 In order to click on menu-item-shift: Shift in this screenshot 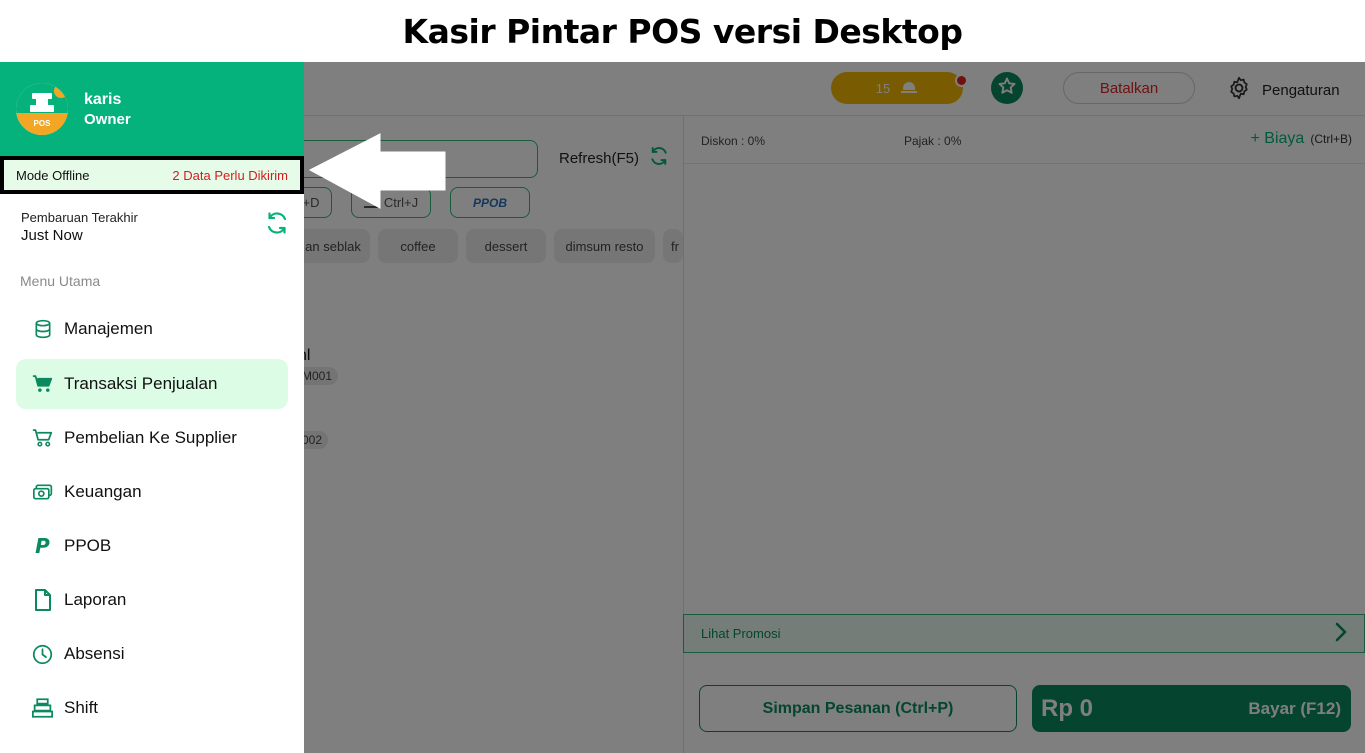, I will do `click(152, 708)`.